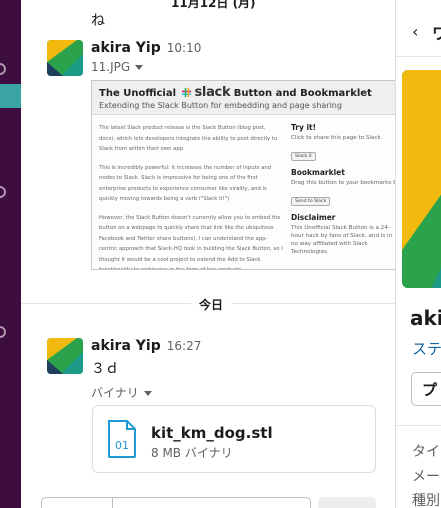 This screenshot has width=441, height=508. I want to click on message-composer, so click(176, 502).